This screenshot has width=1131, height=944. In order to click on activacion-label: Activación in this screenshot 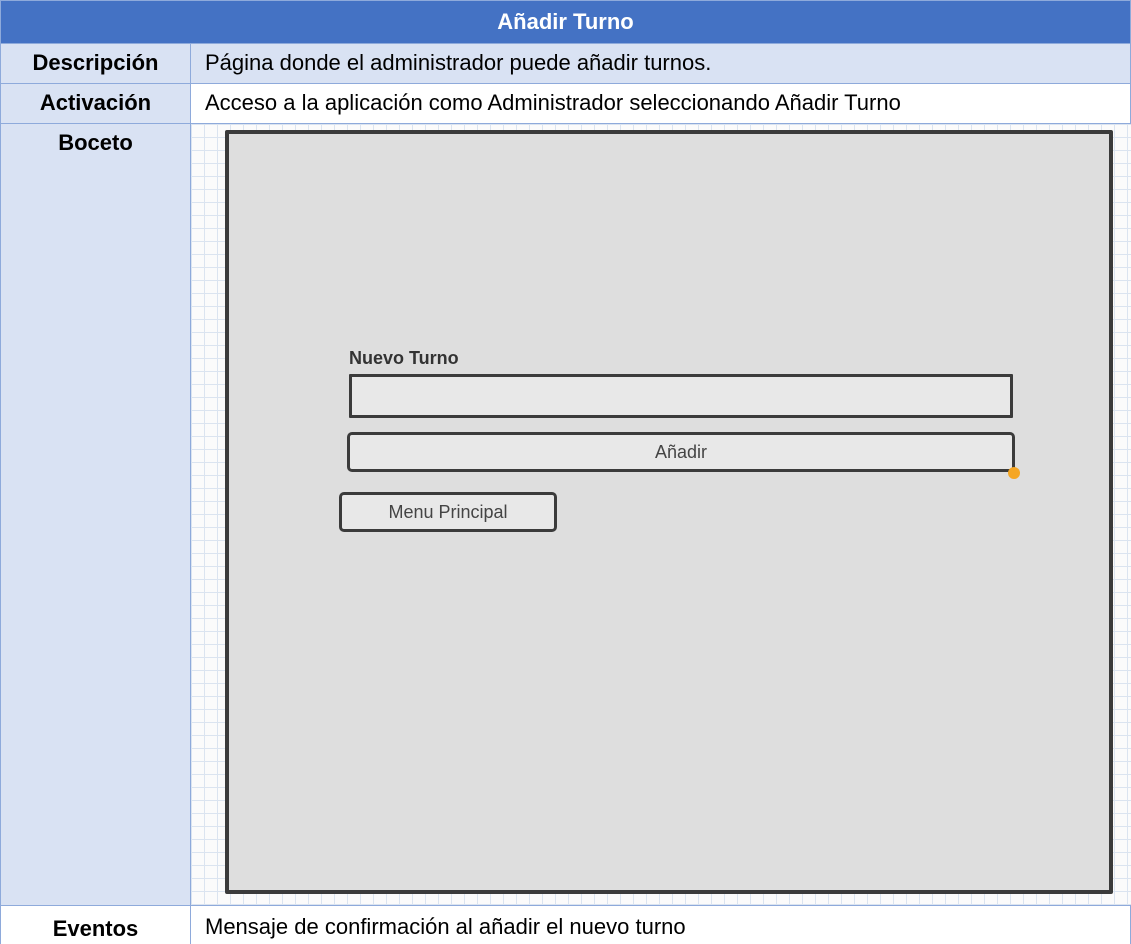, I will do `click(96, 103)`.